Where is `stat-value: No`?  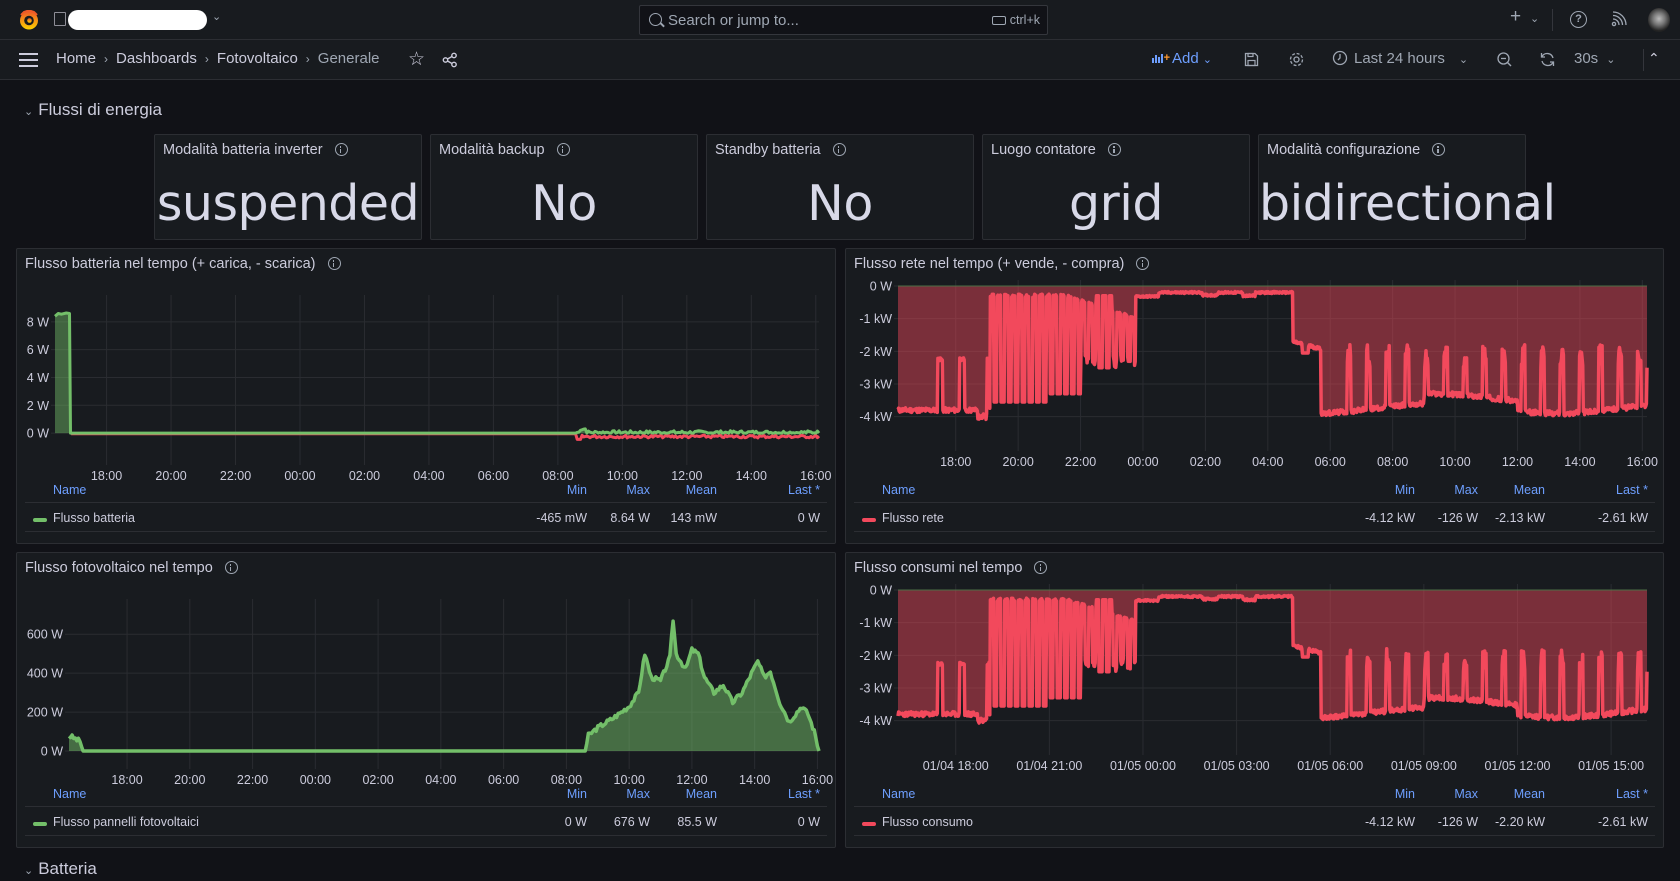
stat-value: No is located at coordinates (564, 203).